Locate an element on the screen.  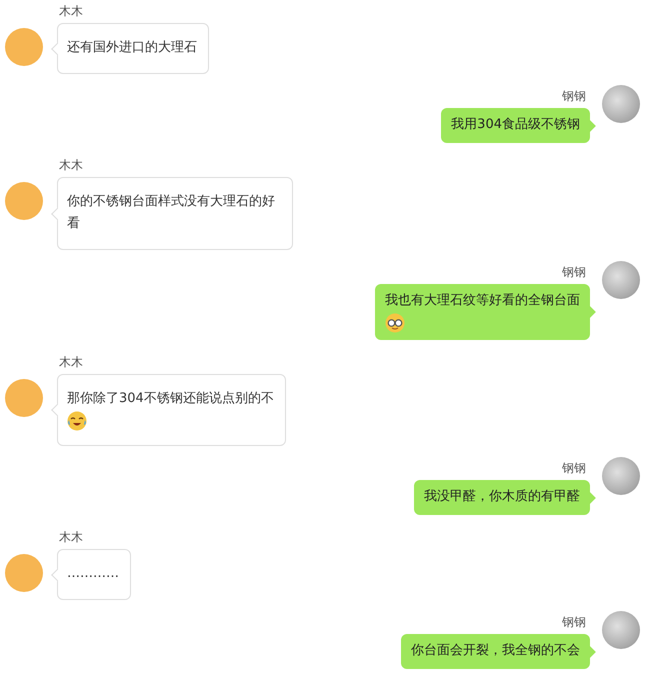
message-text: 那你除了304不锈钢还能说点别的不 is located at coordinates (170, 398).